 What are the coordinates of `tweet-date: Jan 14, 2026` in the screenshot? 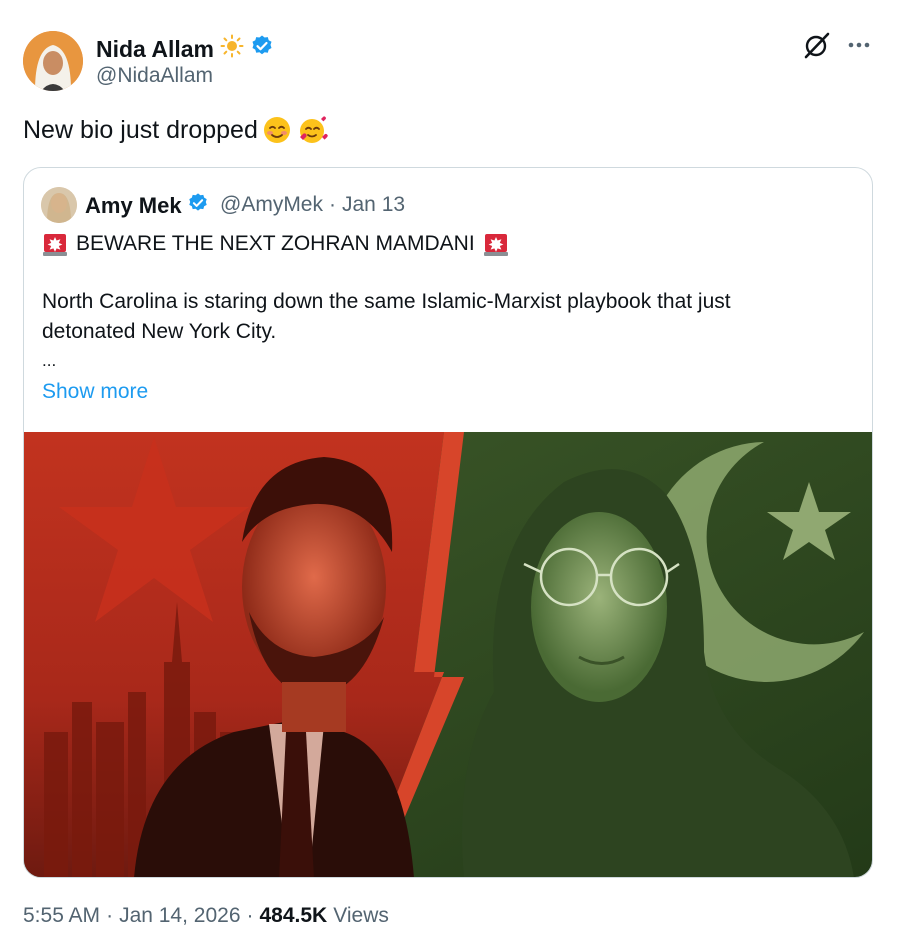 It's located at (179, 916).